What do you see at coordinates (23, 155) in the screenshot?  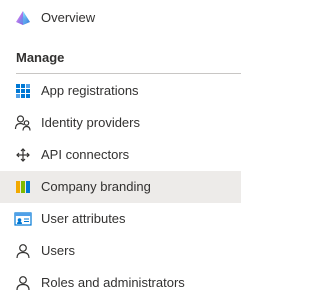 I see `api-connectors-icon` at bounding box center [23, 155].